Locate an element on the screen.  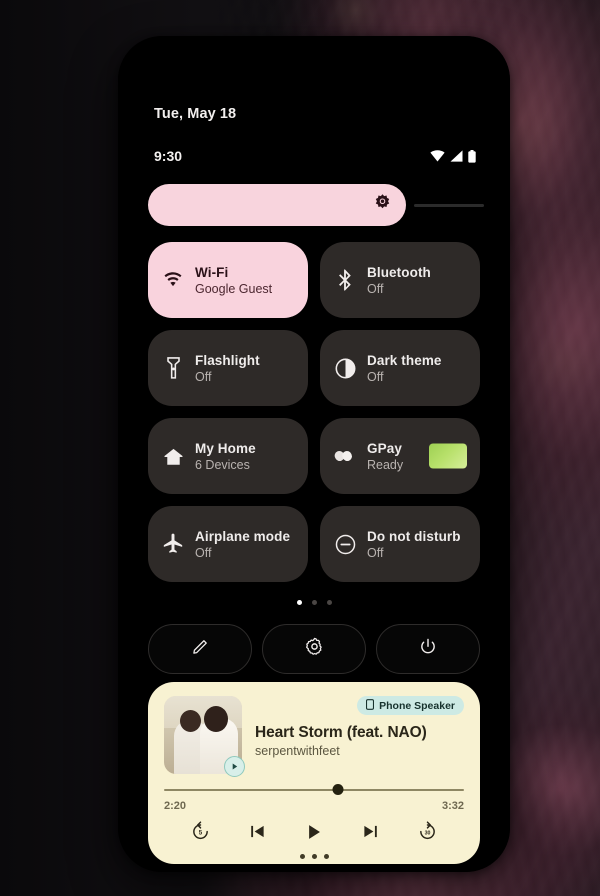
cellular-signal-icon is located at coordinates (456, 156).